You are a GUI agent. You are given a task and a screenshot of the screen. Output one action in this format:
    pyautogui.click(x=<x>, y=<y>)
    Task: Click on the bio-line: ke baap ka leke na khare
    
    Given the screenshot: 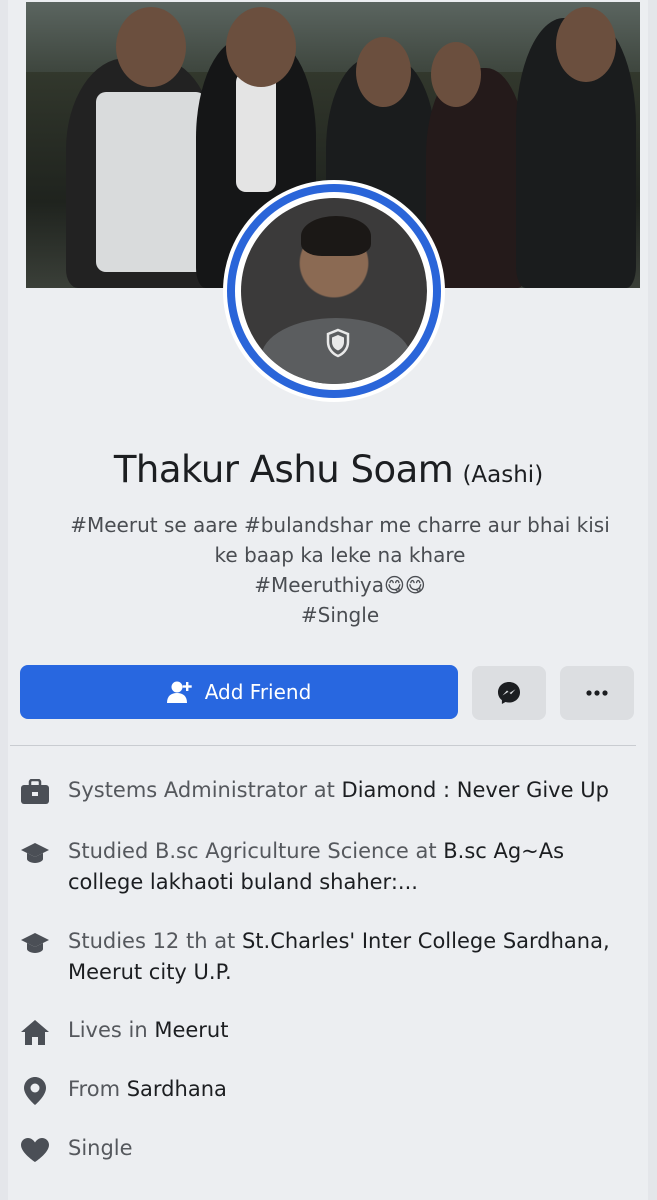 What is the action you would take?
    pyautogui.click(x=340, y=555)
    